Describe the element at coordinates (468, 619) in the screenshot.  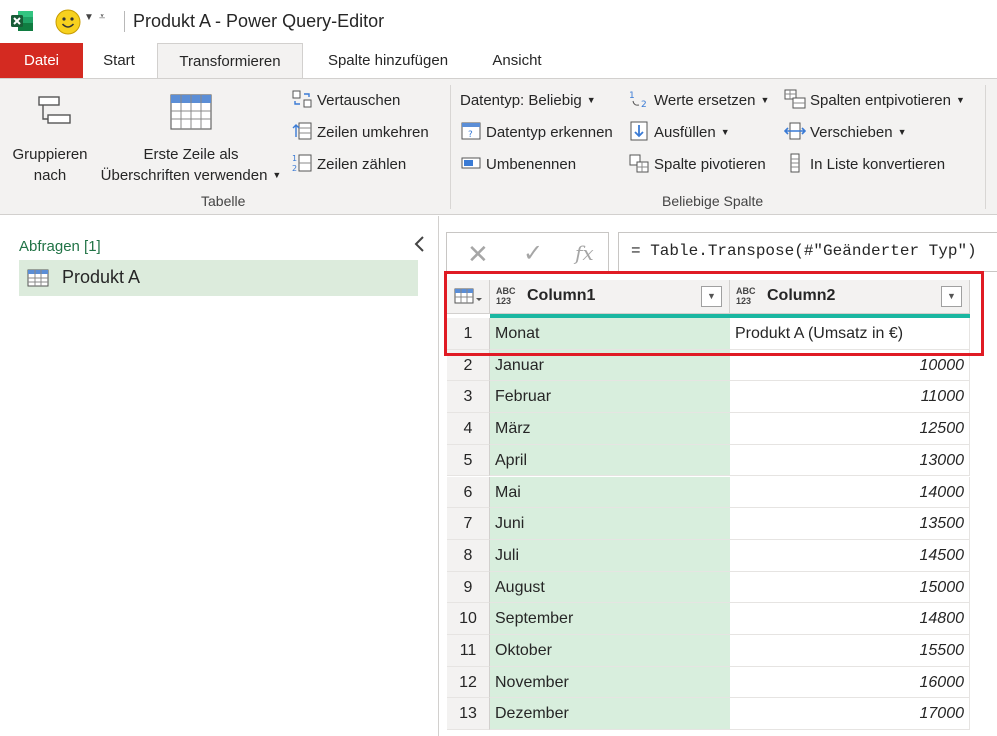
I see `row-number: 10` at that location.